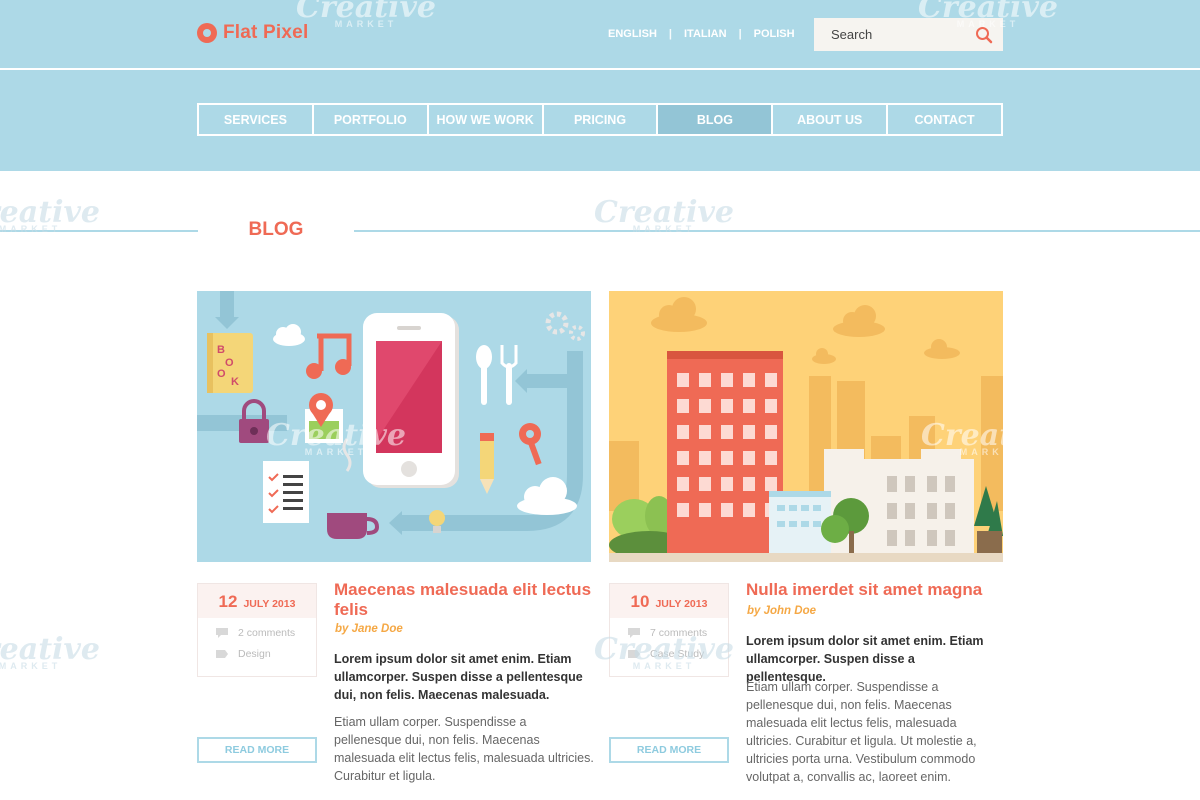 This screenshot has width=1200, height=800. What do you see at coordinates (774, 34) in the screenshot?
I see `lang-polish: POLISH` at bounding box center [774, 34].